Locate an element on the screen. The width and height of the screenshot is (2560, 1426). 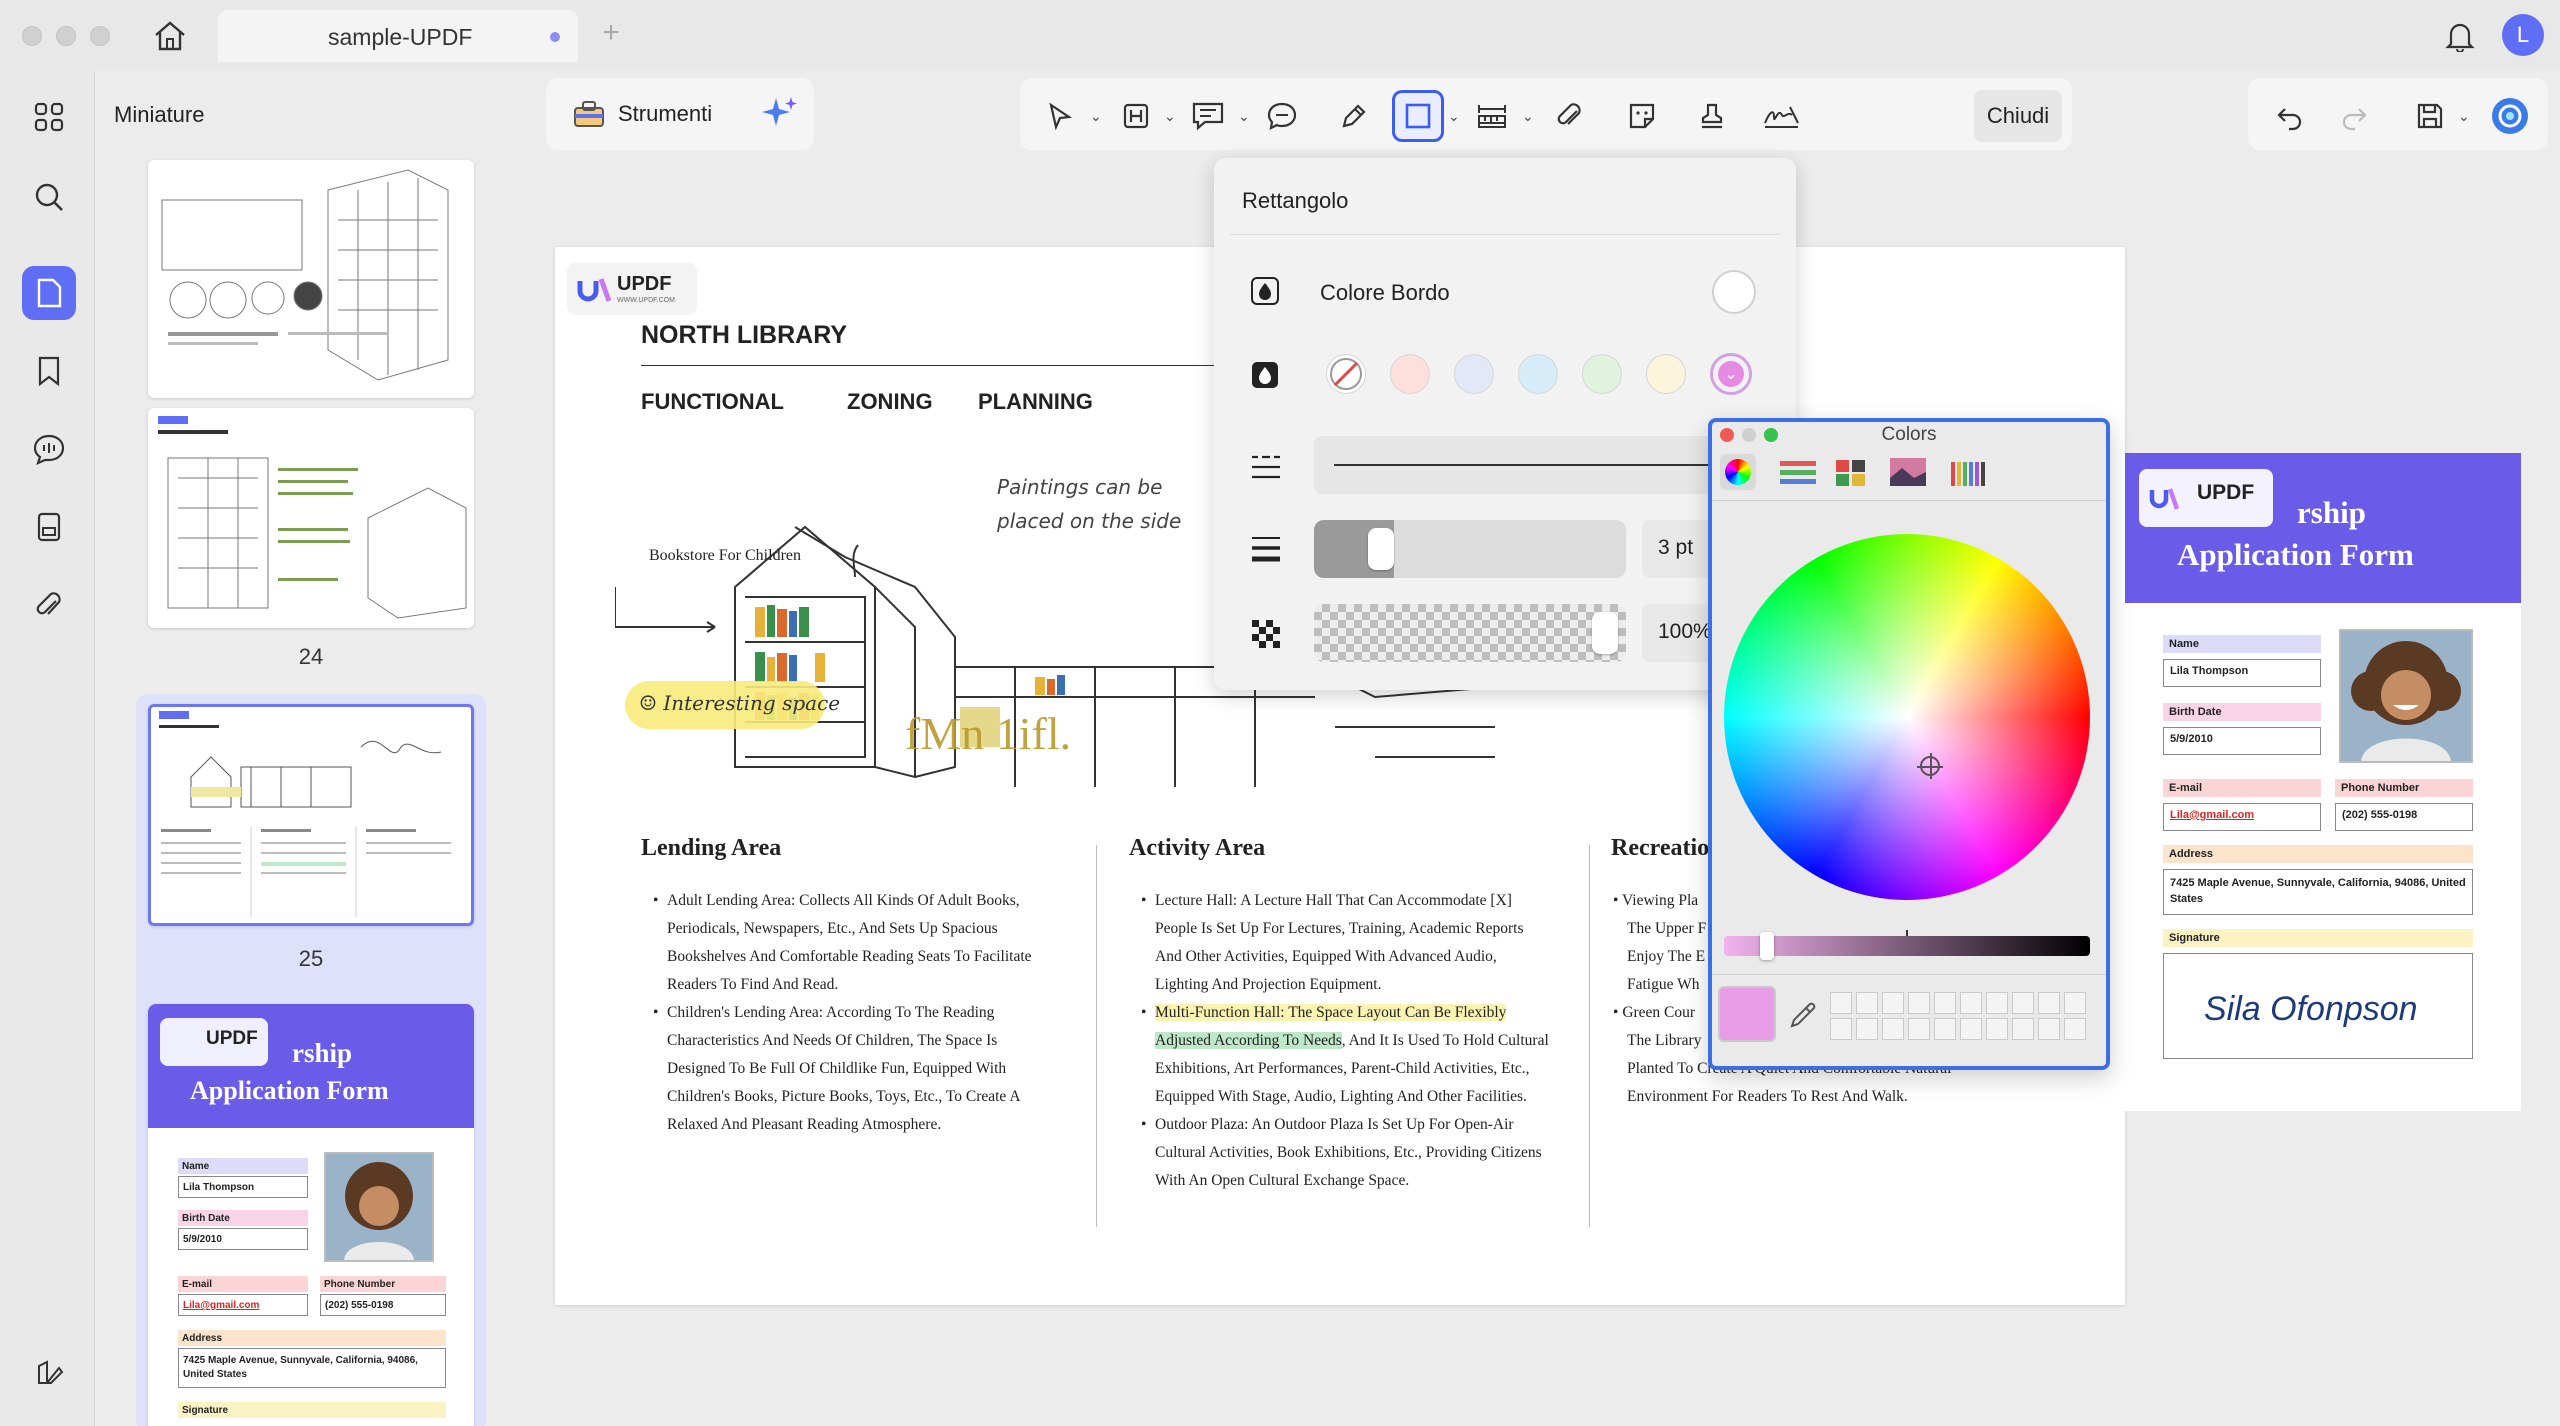
brightness-slider is located at coordinates (1907, 945).